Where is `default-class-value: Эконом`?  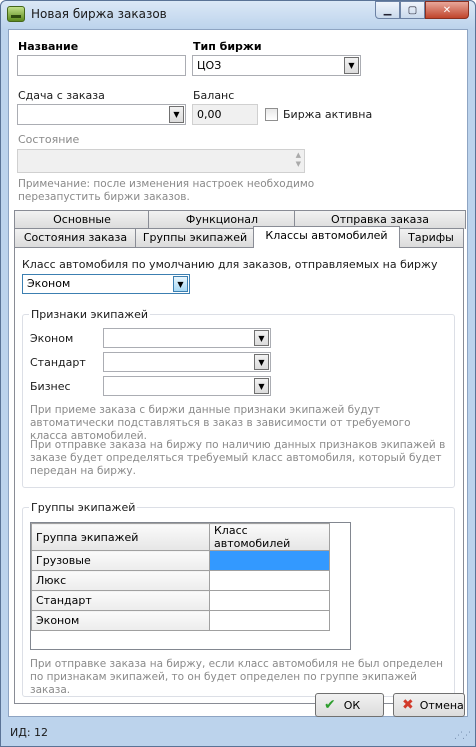 default-class-value: Эконом is located at coordinates (49, 283).